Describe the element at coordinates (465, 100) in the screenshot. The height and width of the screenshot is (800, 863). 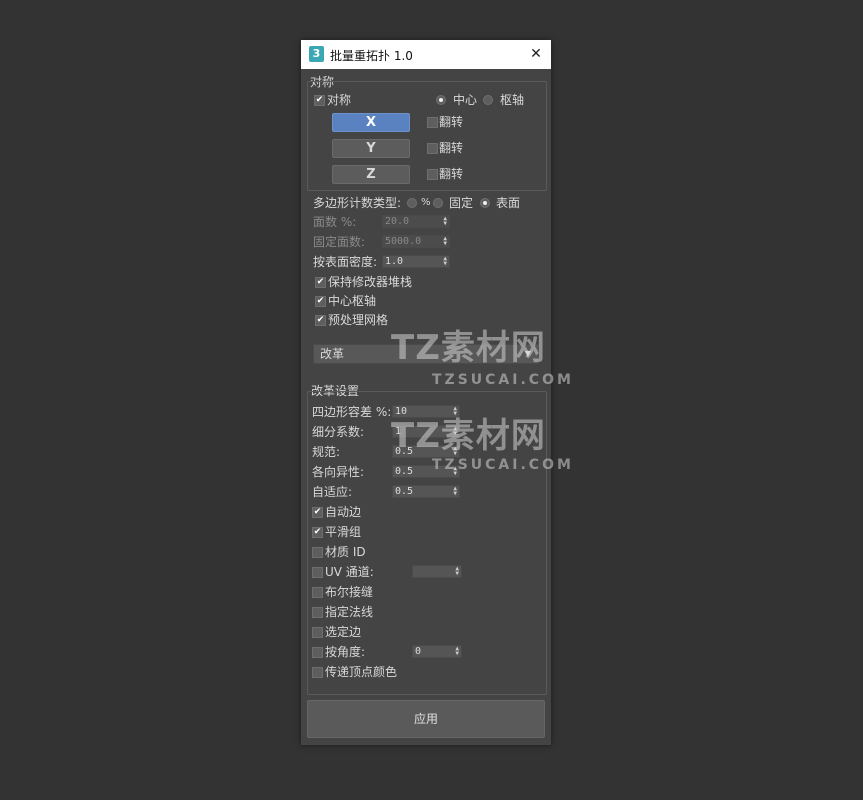
I see `center-radio-label: 中心` at that location.